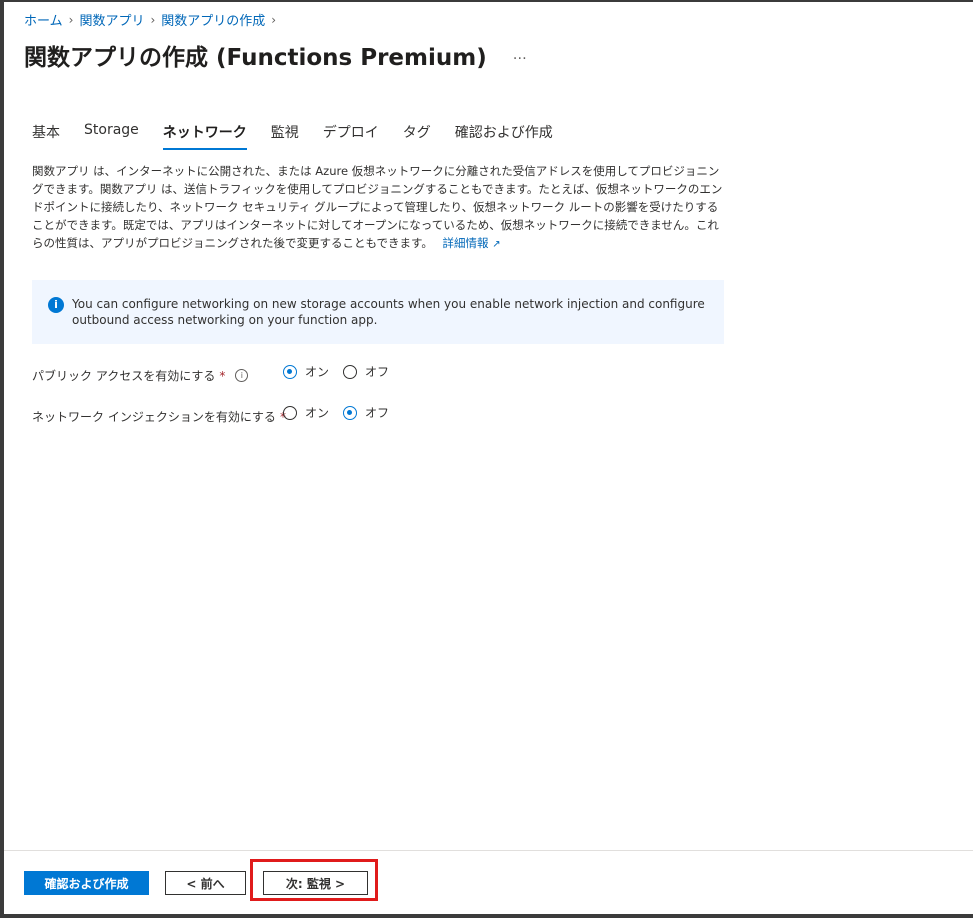 This screenshot has height=918, width=973. I want to click on tab-review-create: 確認および作成, so click(504, 136).